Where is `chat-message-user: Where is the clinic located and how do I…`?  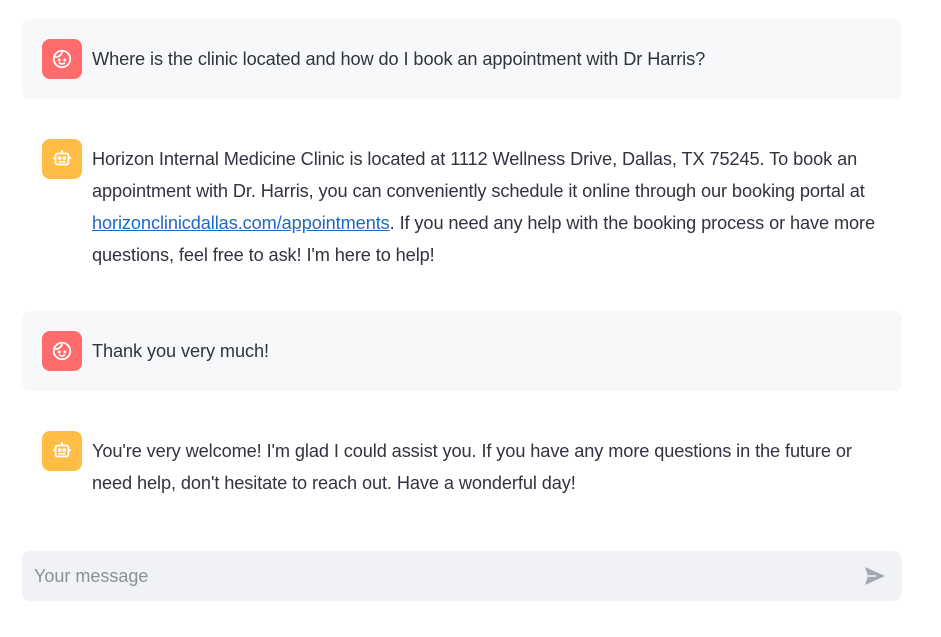 chat-message-user: Where is the clinic located and how do I… is located at coordinates (462, 59).